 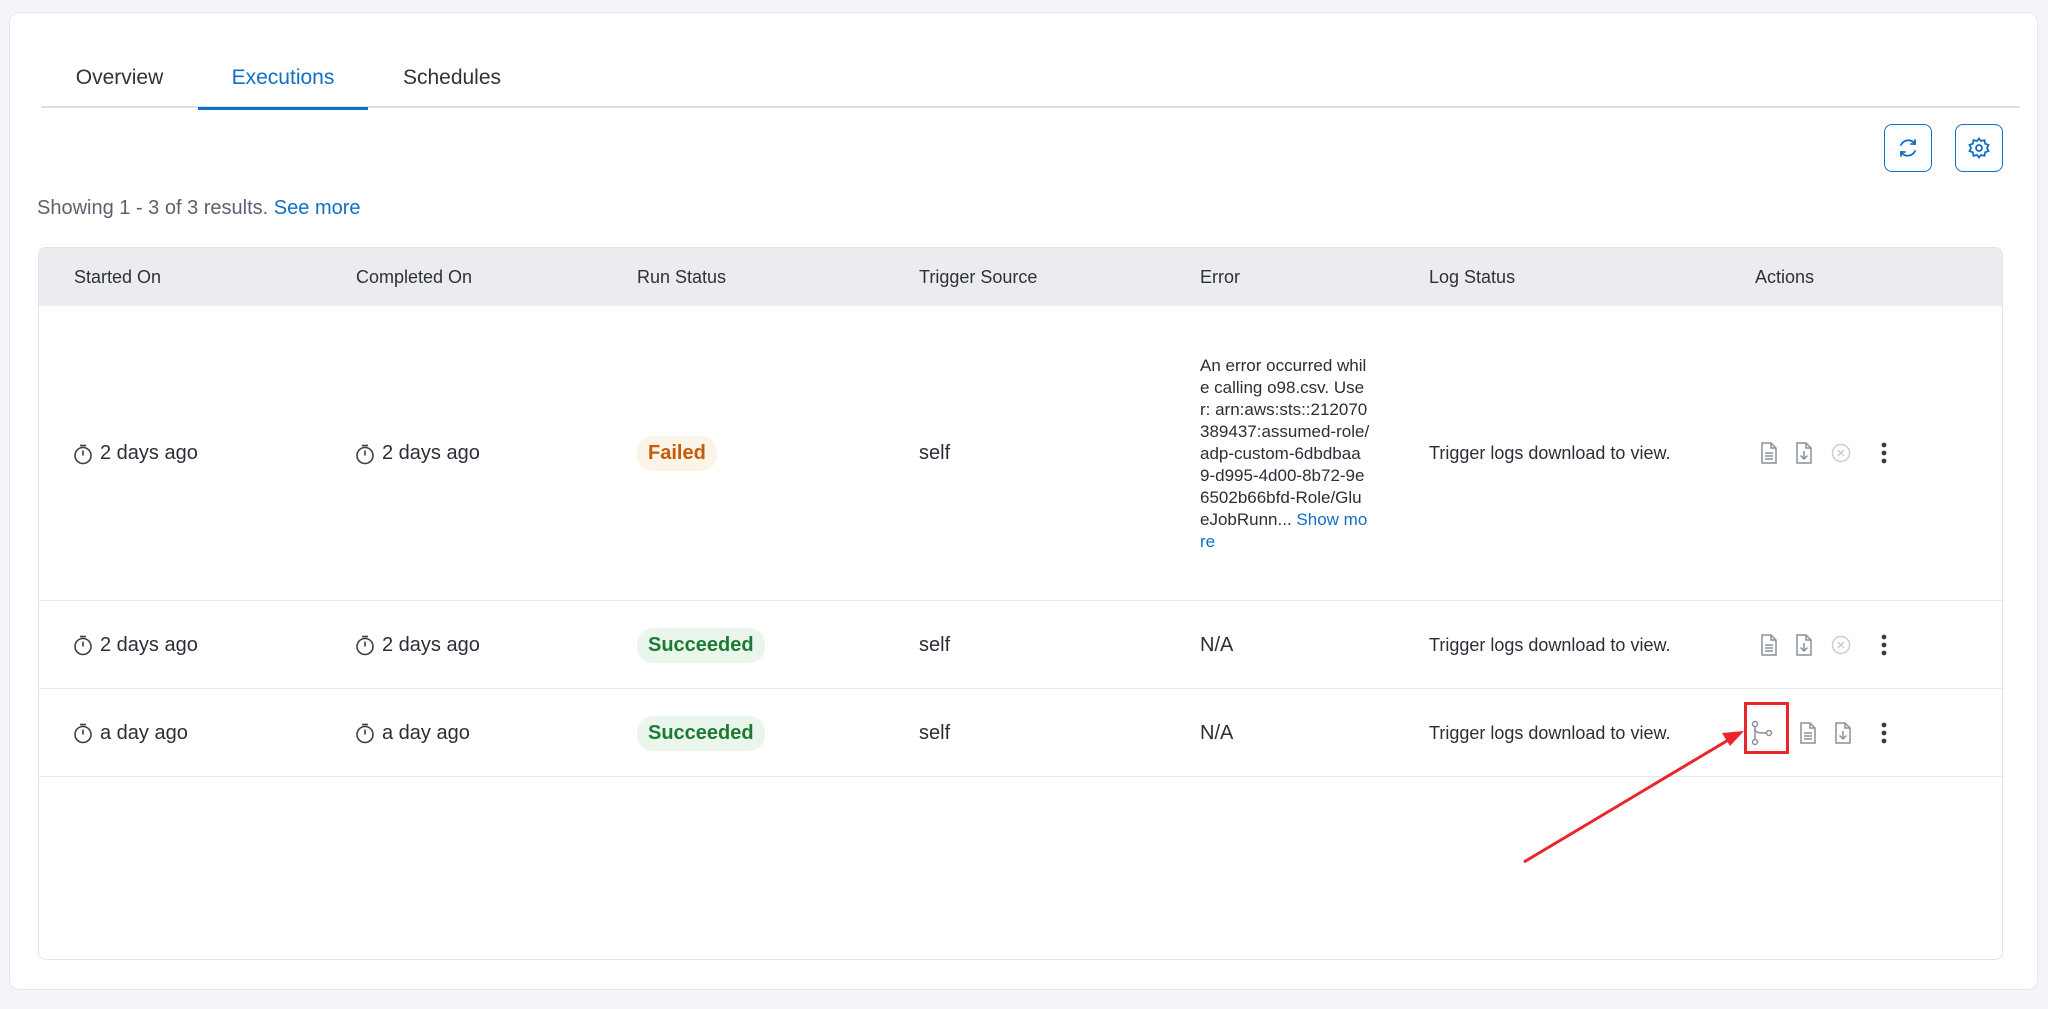 I want to click on header-completed-on: Completed On, so click(x=414, y=277).